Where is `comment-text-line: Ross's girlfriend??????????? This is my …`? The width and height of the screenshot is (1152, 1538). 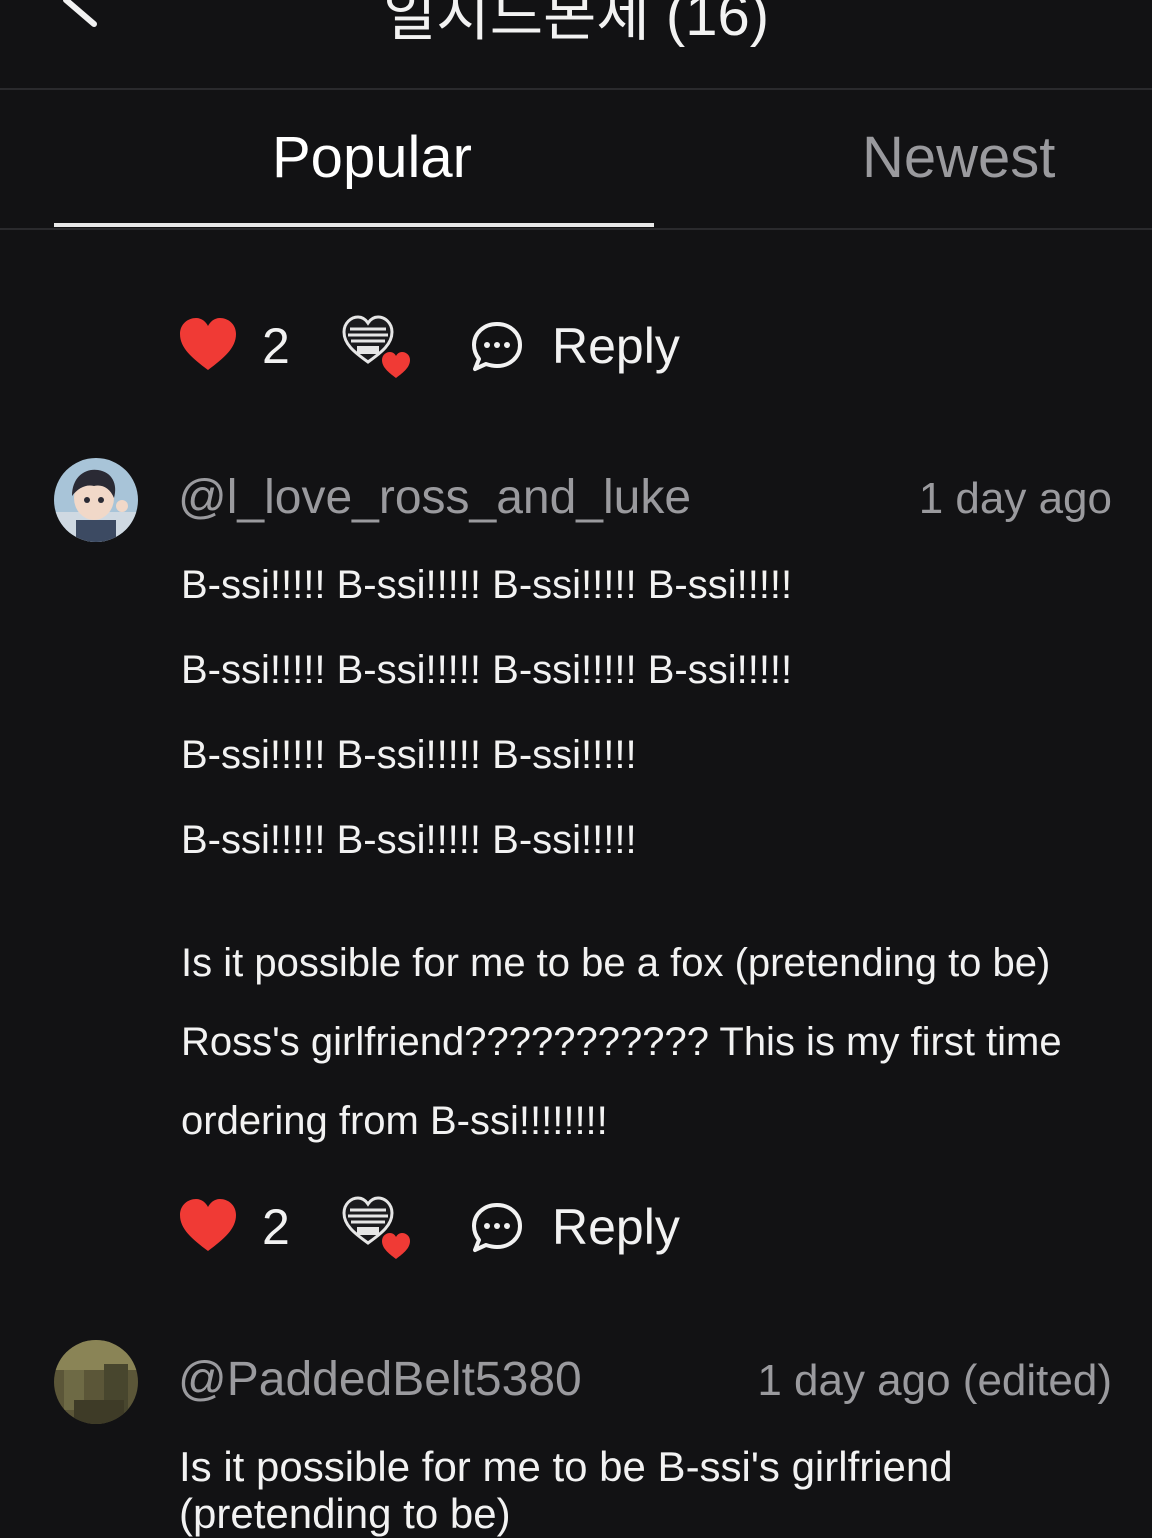
comment-text-line: Ross's girlfriend??????????? This is my … is located at coordinates (621, 1042).